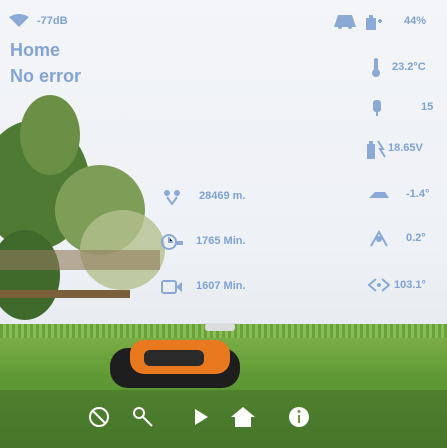 This screenshot has width=447, height=448. I want to click on distance-icon, so click(172, 199).